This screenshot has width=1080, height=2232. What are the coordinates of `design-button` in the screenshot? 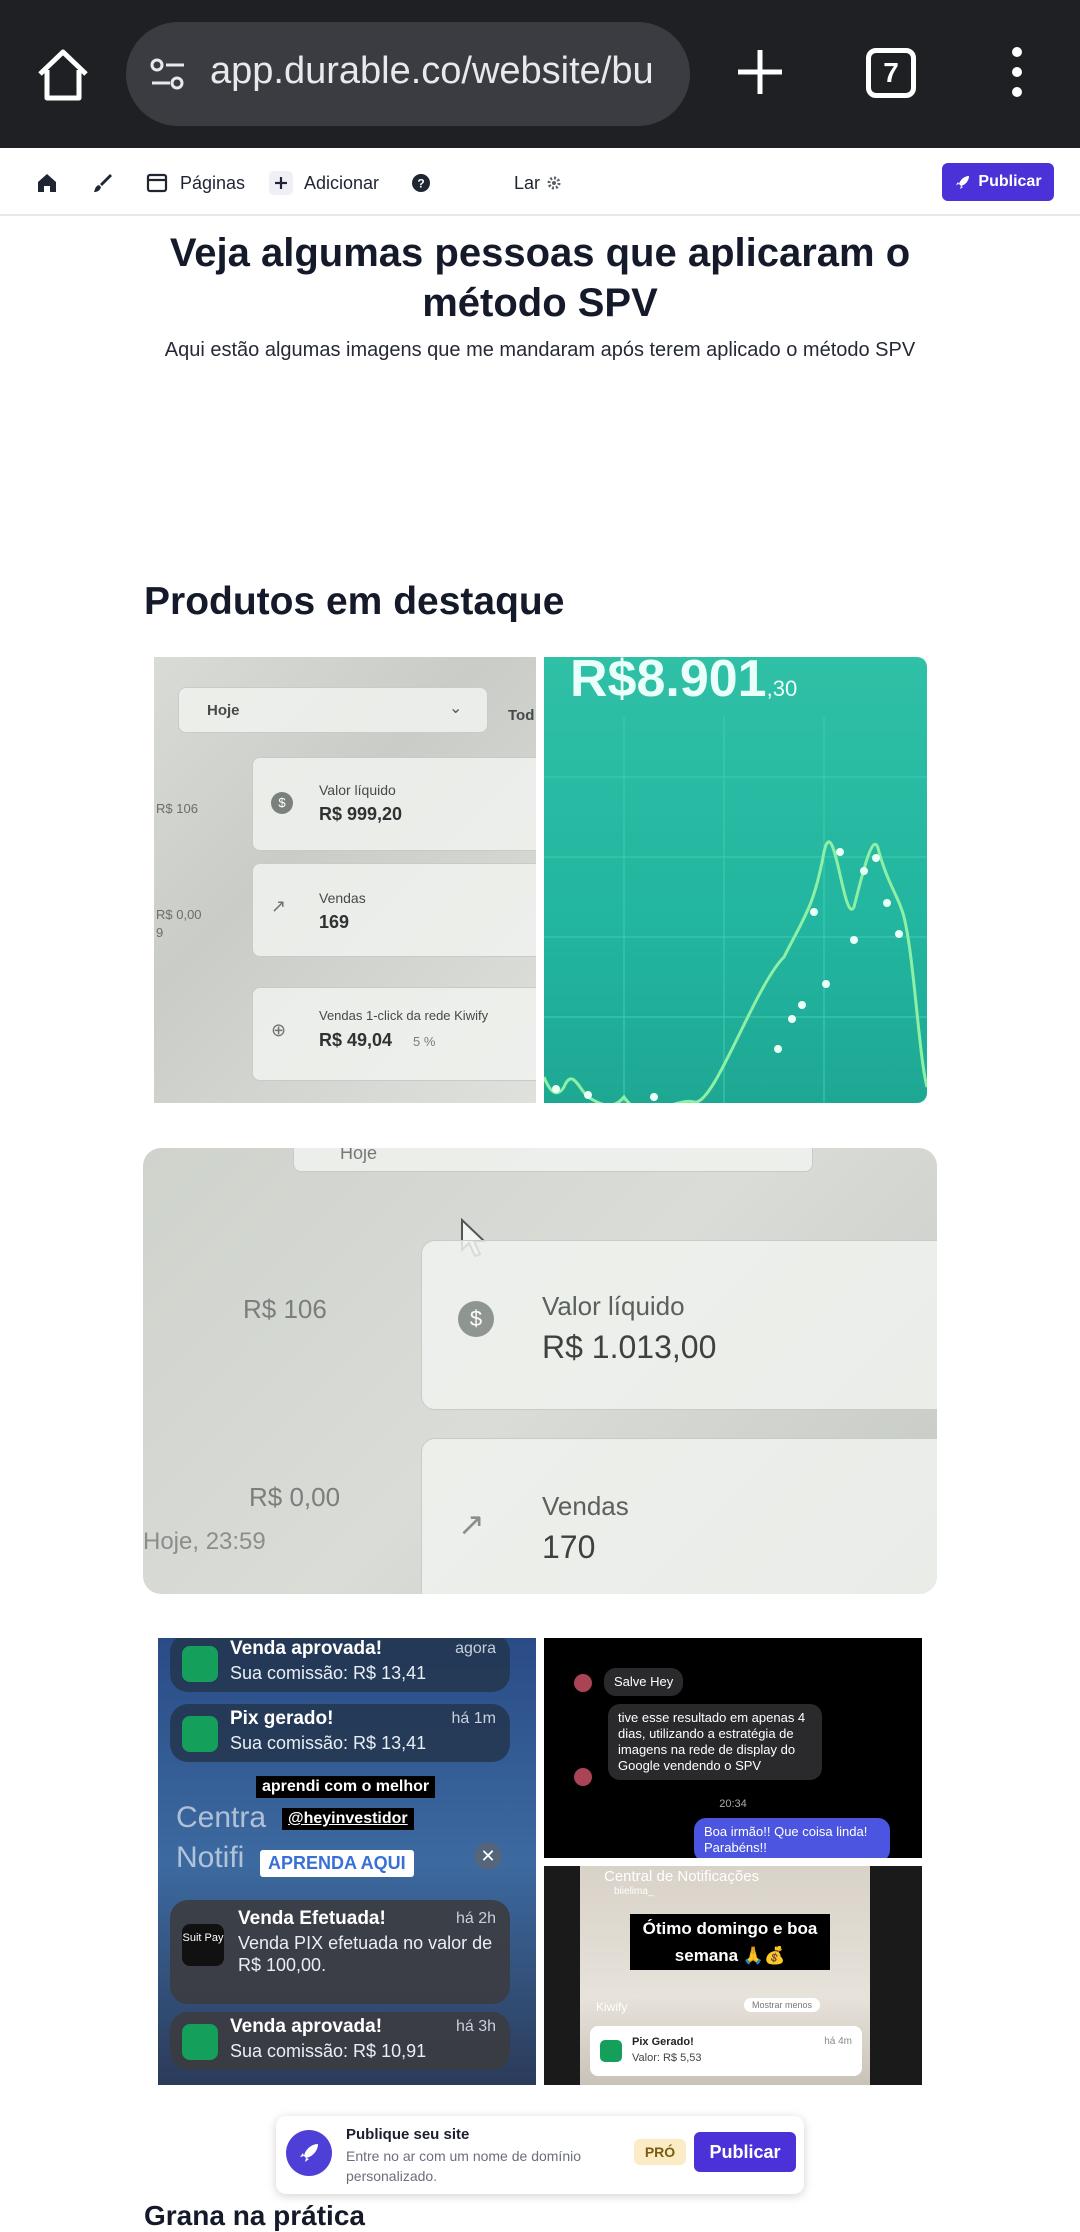 It's located at (103, 183).